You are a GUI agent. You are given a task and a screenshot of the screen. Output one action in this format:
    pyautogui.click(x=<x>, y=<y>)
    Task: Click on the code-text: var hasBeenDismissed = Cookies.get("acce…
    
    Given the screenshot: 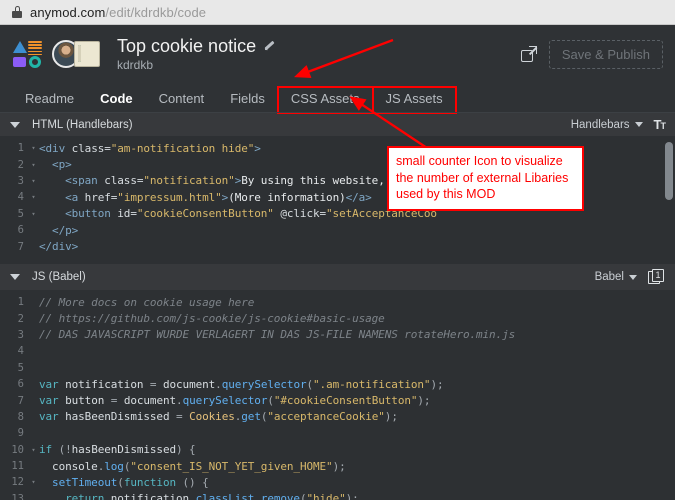 What is the action you would take?
    pyautogui.click(x=218, y=417)
    